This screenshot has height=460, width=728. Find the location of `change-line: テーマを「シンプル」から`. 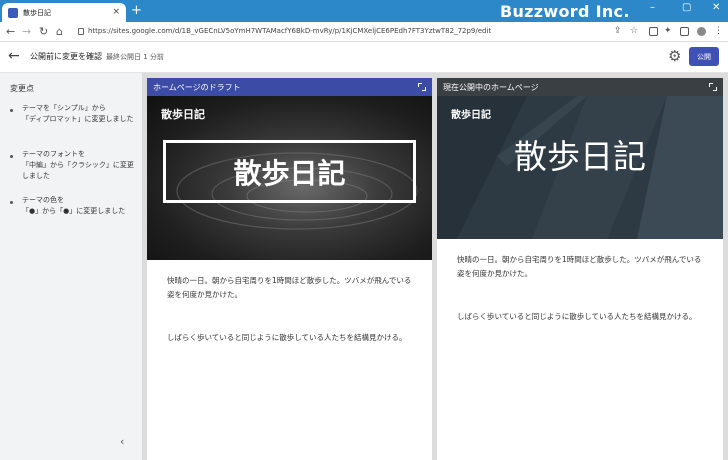

change-line: テーマを「シンプル」から is located at coordinates (64, 108).